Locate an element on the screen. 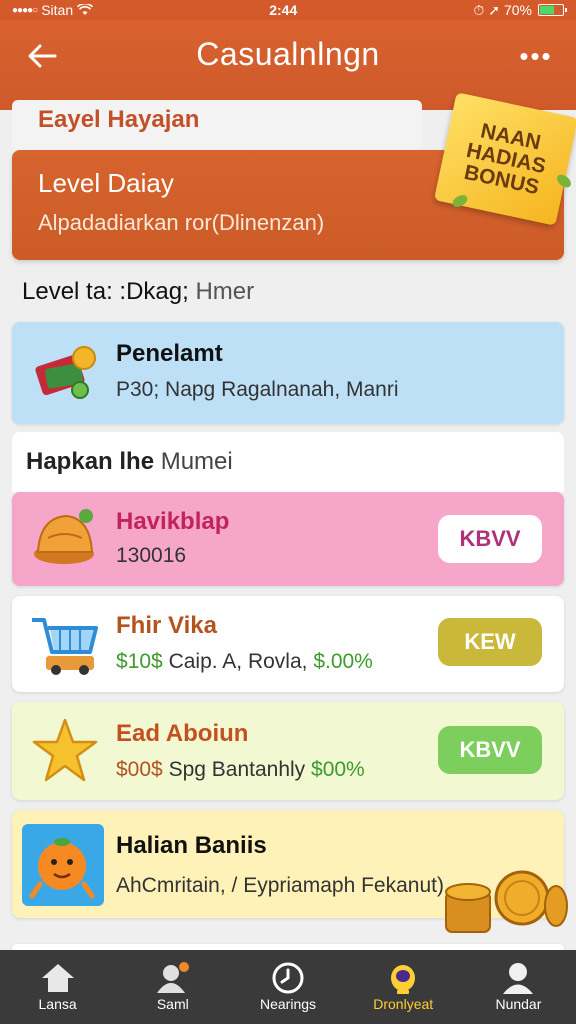 Image resolution: width=576 pixels, height=1024 pixels. bell-icon is located at coordinates (65, 539).